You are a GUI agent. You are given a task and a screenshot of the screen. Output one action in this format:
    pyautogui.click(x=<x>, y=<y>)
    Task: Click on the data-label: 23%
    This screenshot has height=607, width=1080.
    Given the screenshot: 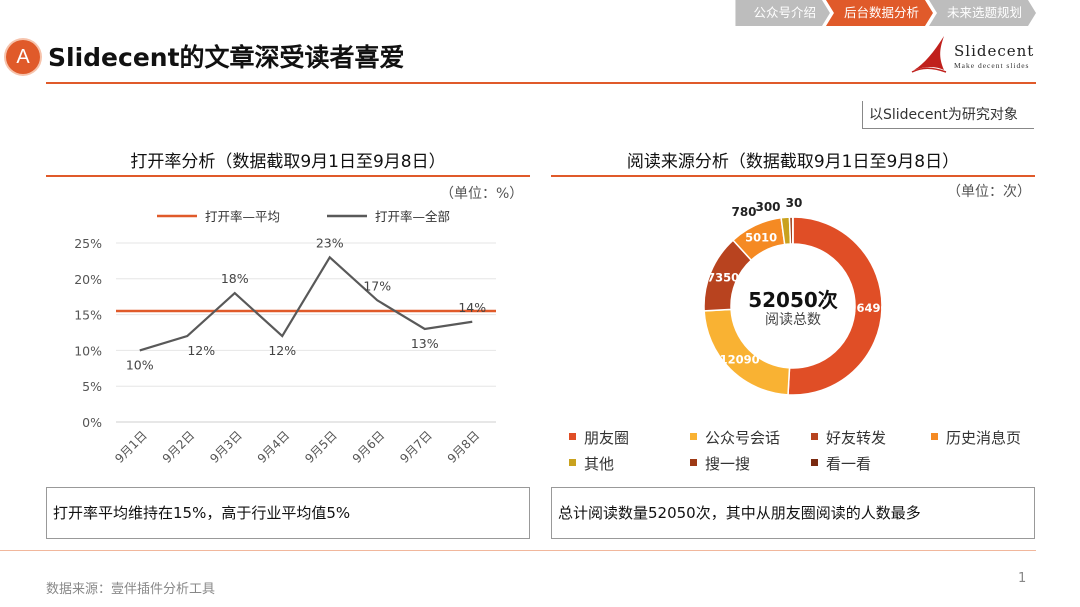 What is the action you would take?
    pyautogui.click(x=330, y=242)
    